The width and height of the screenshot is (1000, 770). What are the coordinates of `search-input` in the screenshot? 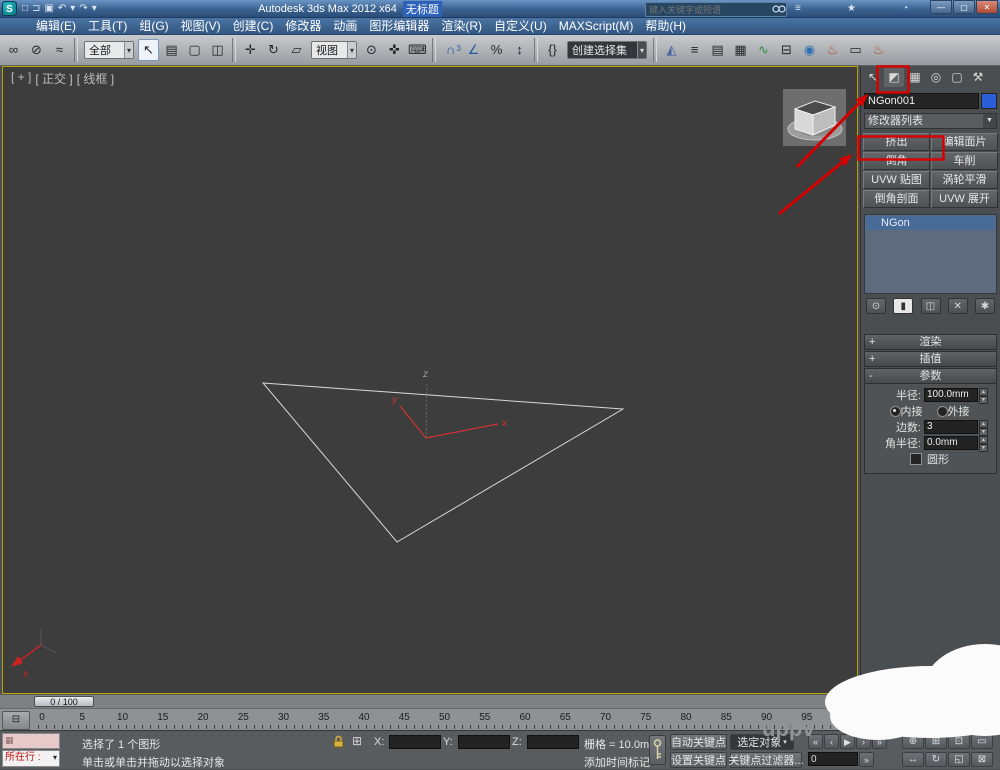 It's located at (709, 9).